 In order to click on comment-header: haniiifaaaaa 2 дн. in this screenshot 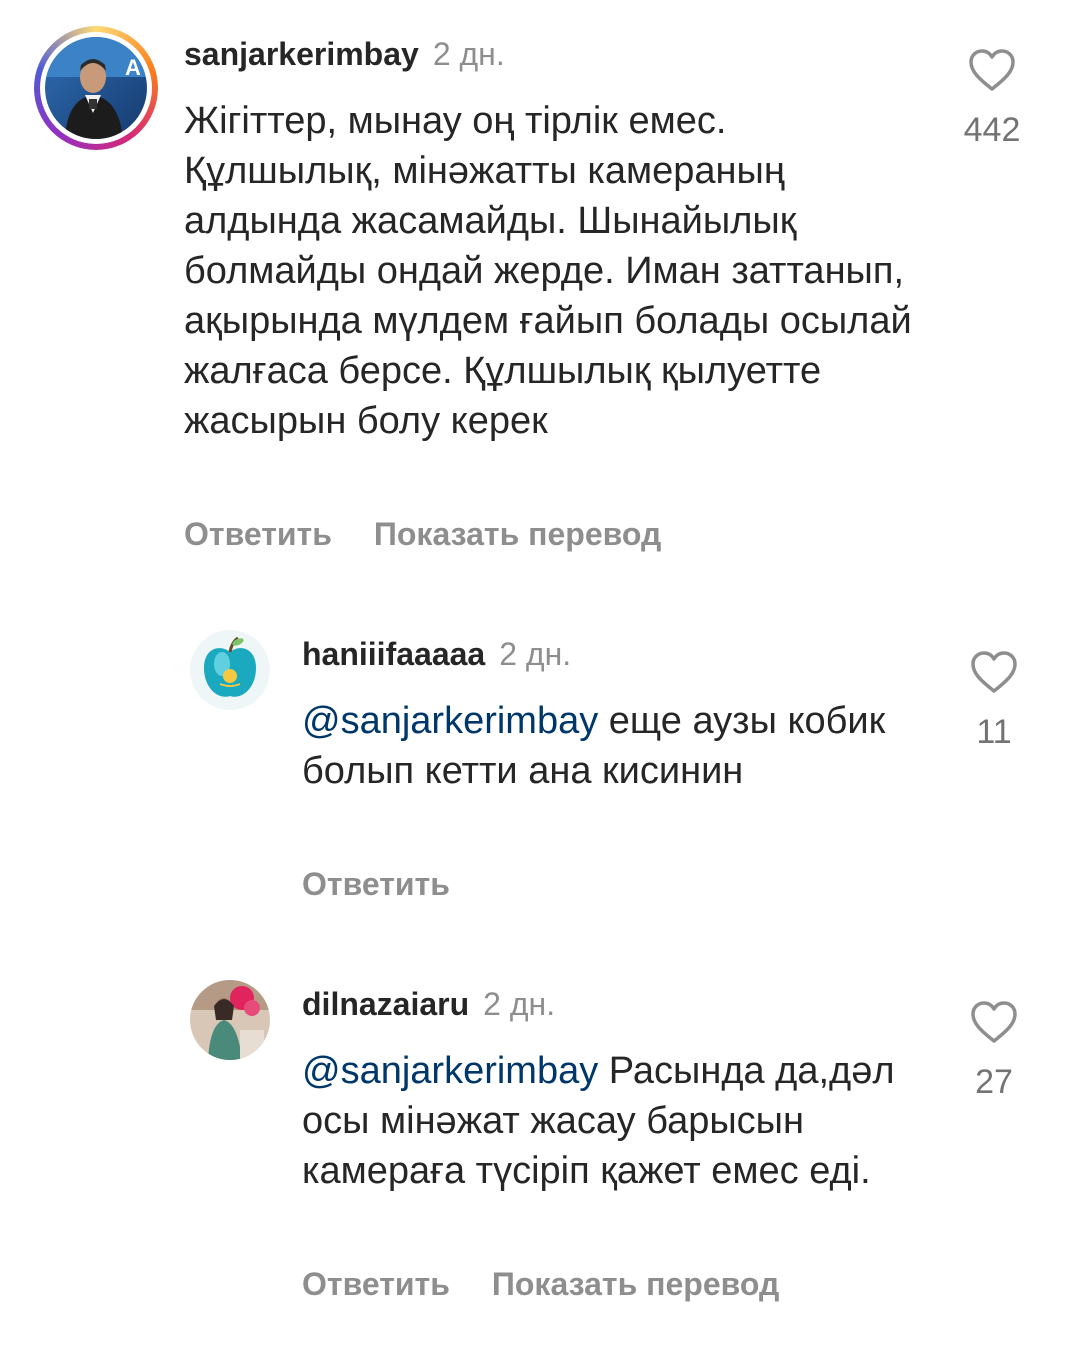, I will do `click(436, 654)`.